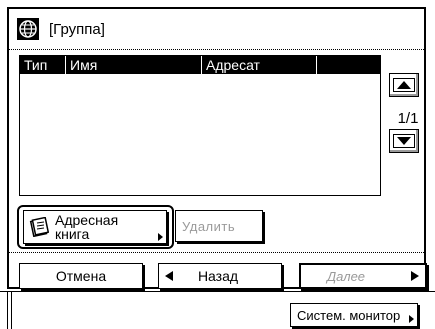 The width and height of the screenshot is (435, 329). What do you see at coordinates (169, 276) in the screenshot?
I see `arrow-left-icon` at bounding box center [169, 276].